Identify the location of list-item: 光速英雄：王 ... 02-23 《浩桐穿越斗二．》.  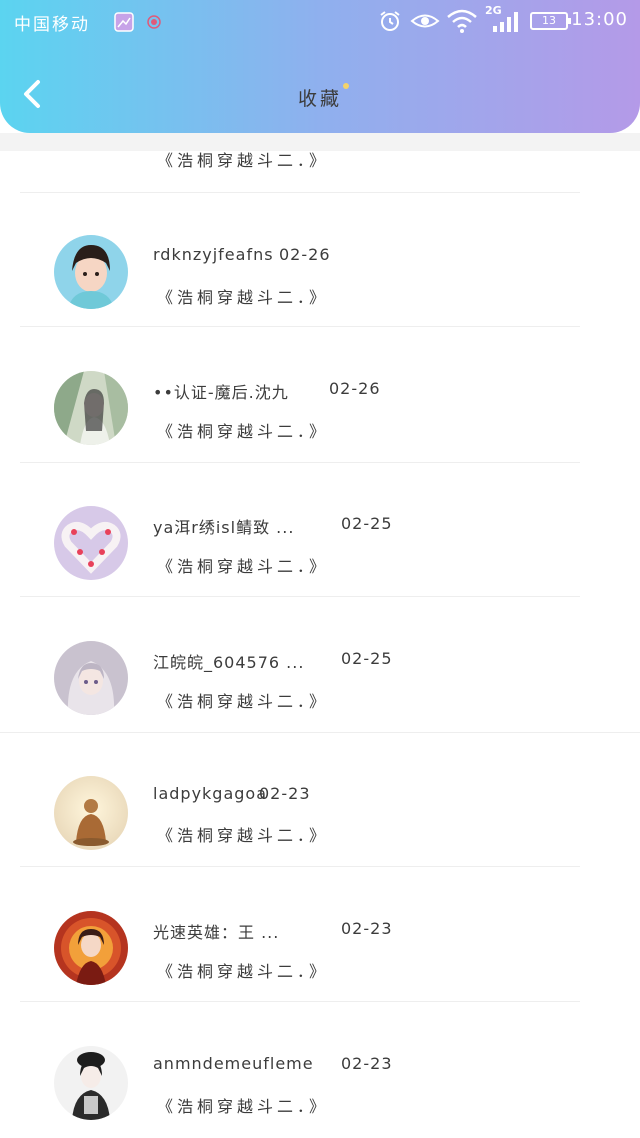
(320, 934).